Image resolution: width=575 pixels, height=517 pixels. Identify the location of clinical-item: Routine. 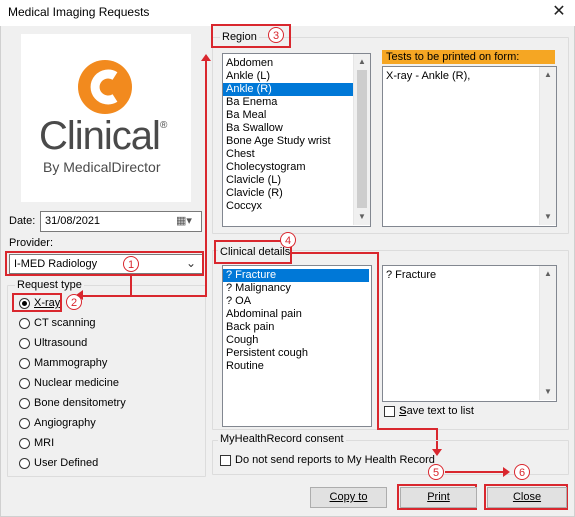
(296, 366).